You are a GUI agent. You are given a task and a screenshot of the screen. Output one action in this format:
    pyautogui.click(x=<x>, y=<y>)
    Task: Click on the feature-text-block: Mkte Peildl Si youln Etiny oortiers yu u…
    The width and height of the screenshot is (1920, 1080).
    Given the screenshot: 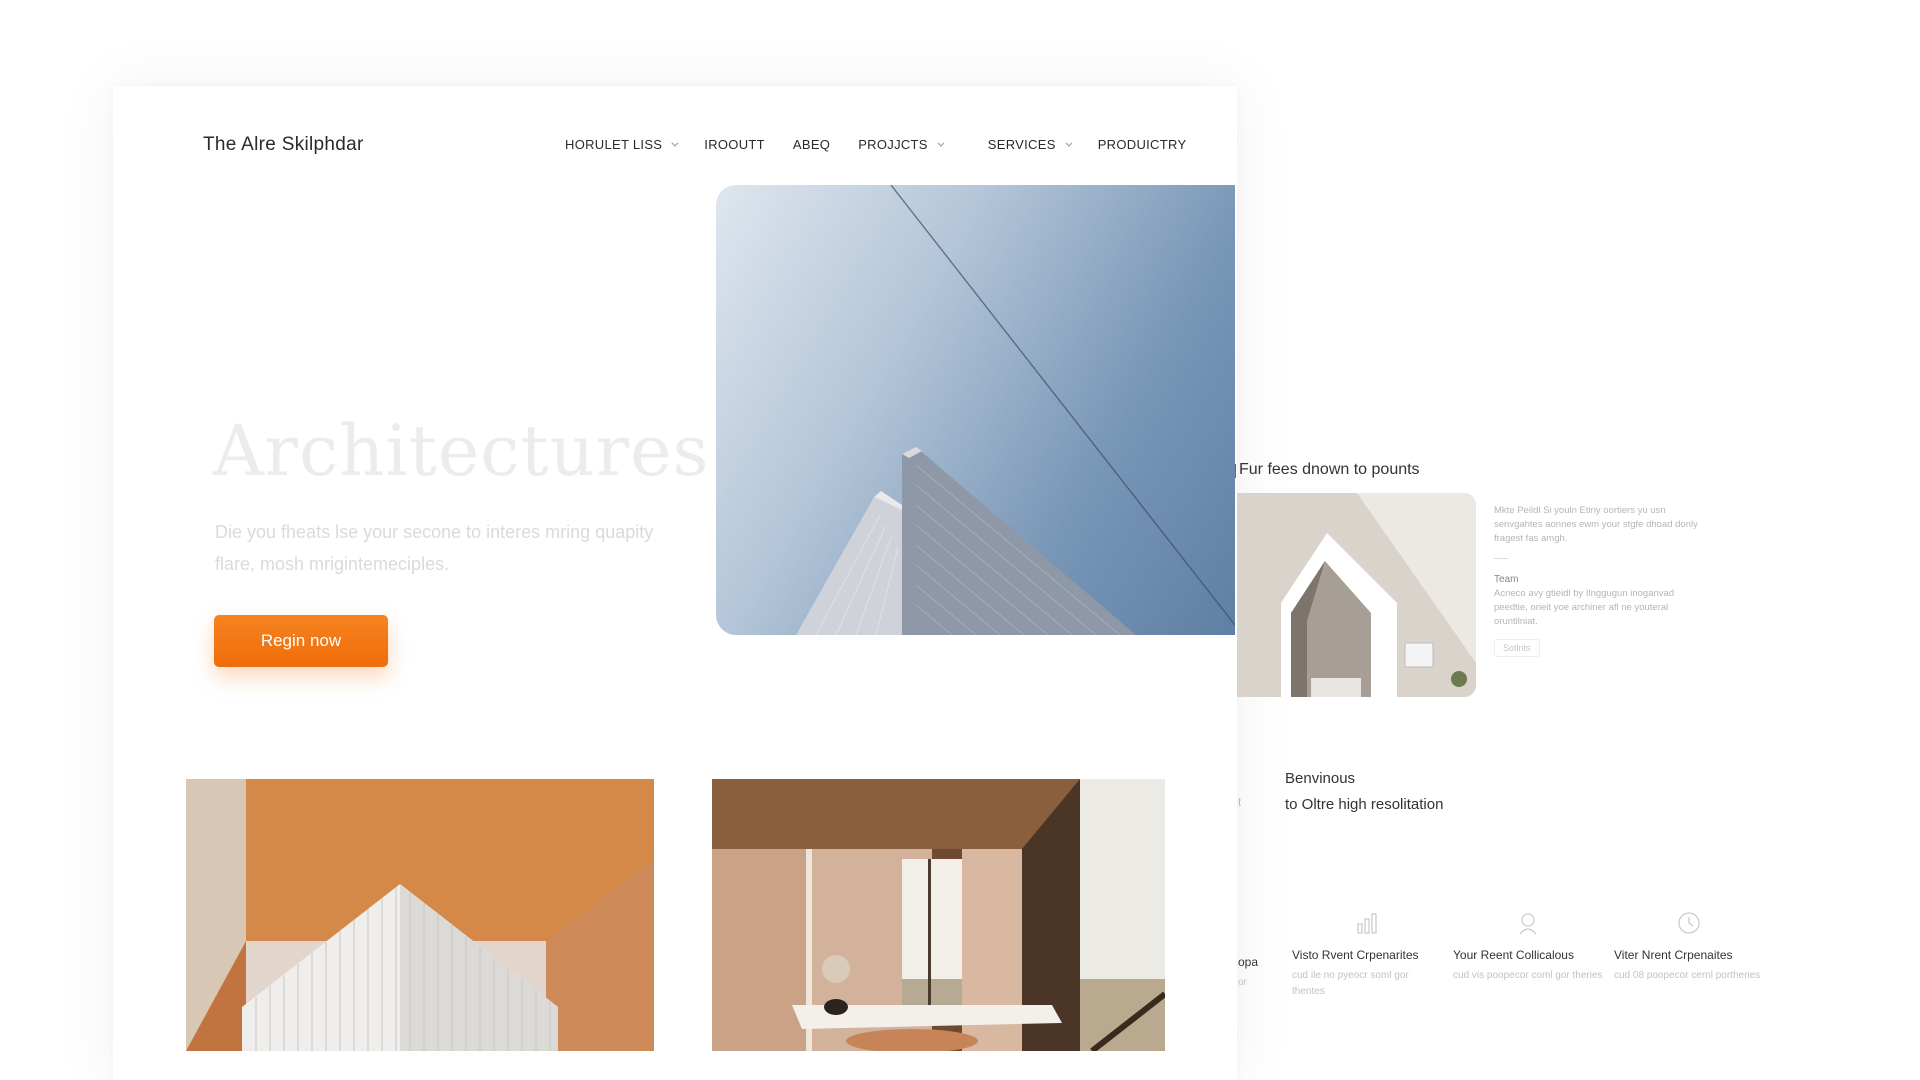 What is the action you would take?
    pyautogui.click(x=1599, y=580)
    